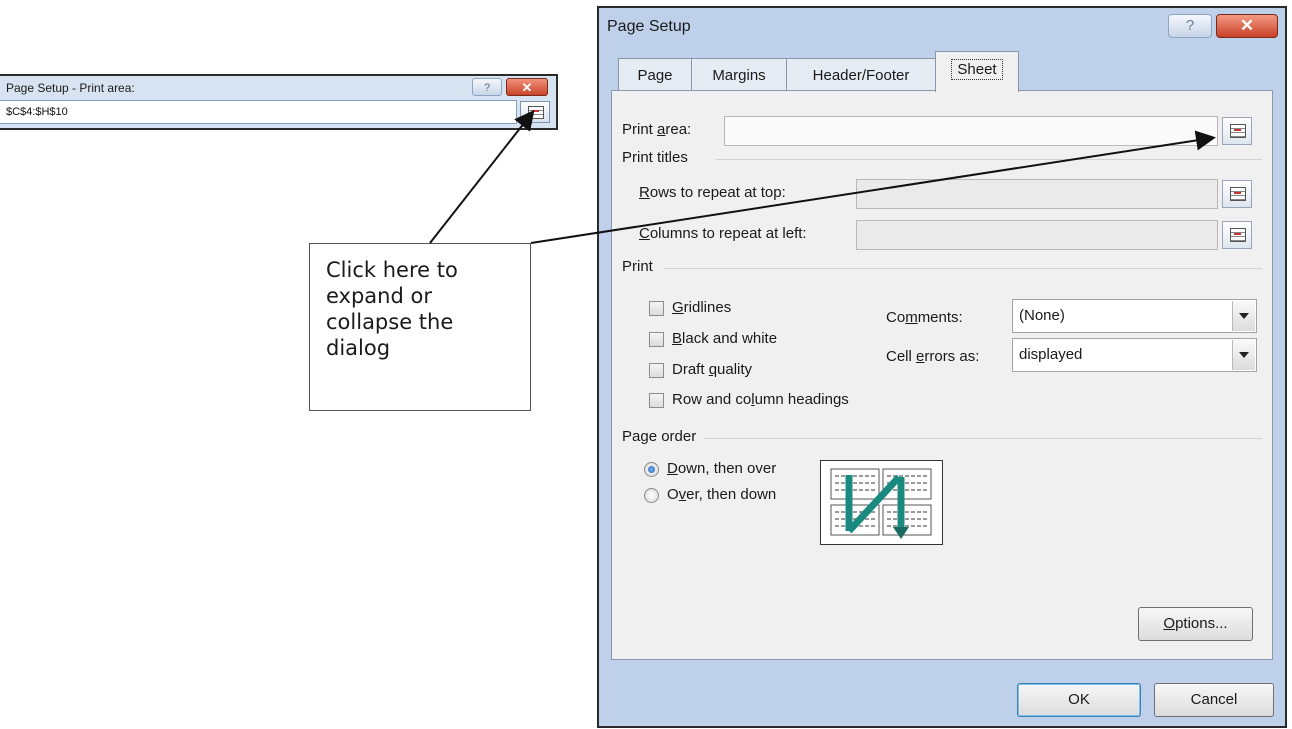  What do you see at coordinates (1037, 235) in the screenshot?
I see `columns-to-repeat-input` at bounding box center [1037, 235].